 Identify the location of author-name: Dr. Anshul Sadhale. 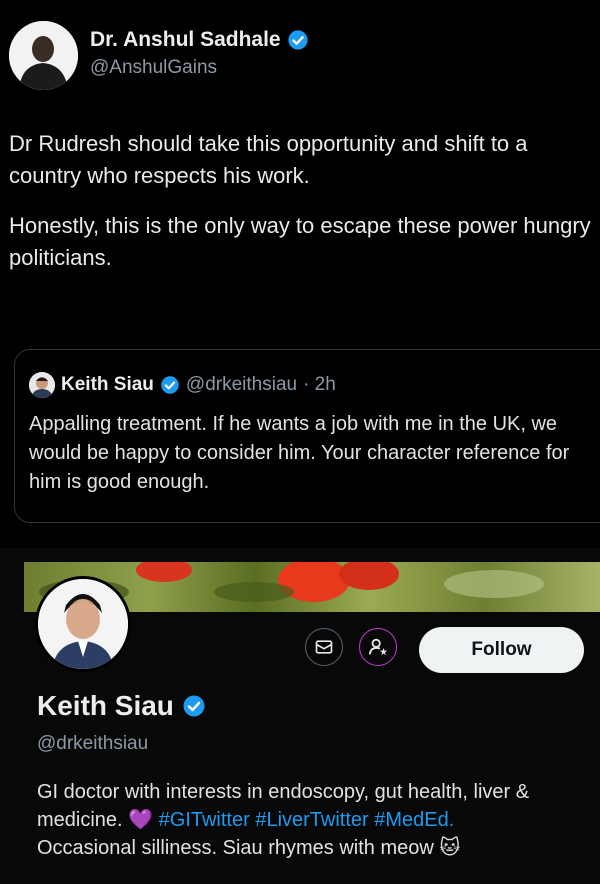
(185, 40).